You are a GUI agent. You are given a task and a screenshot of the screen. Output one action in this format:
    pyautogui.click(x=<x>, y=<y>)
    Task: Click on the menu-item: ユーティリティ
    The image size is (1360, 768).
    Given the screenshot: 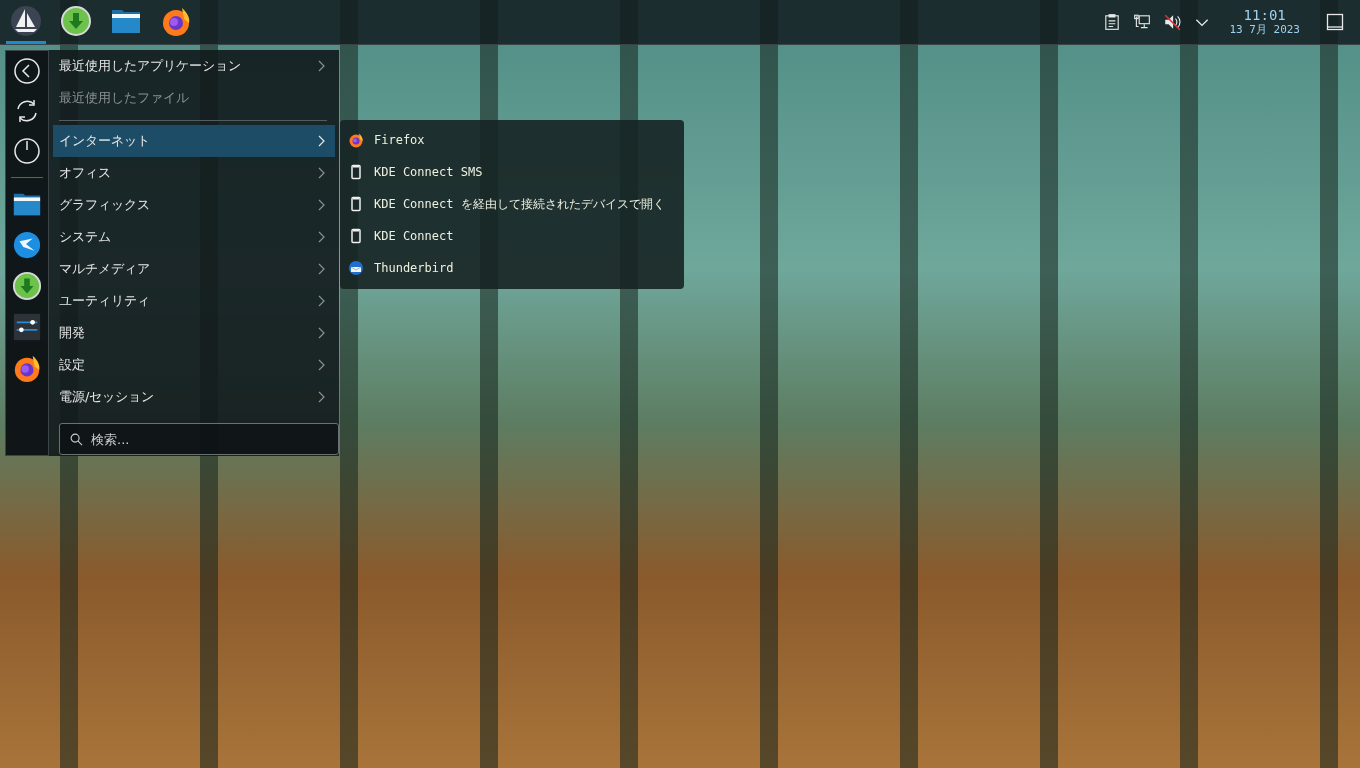 What is the action you would take?
    pyautogui.click(x=194, y=301)
    